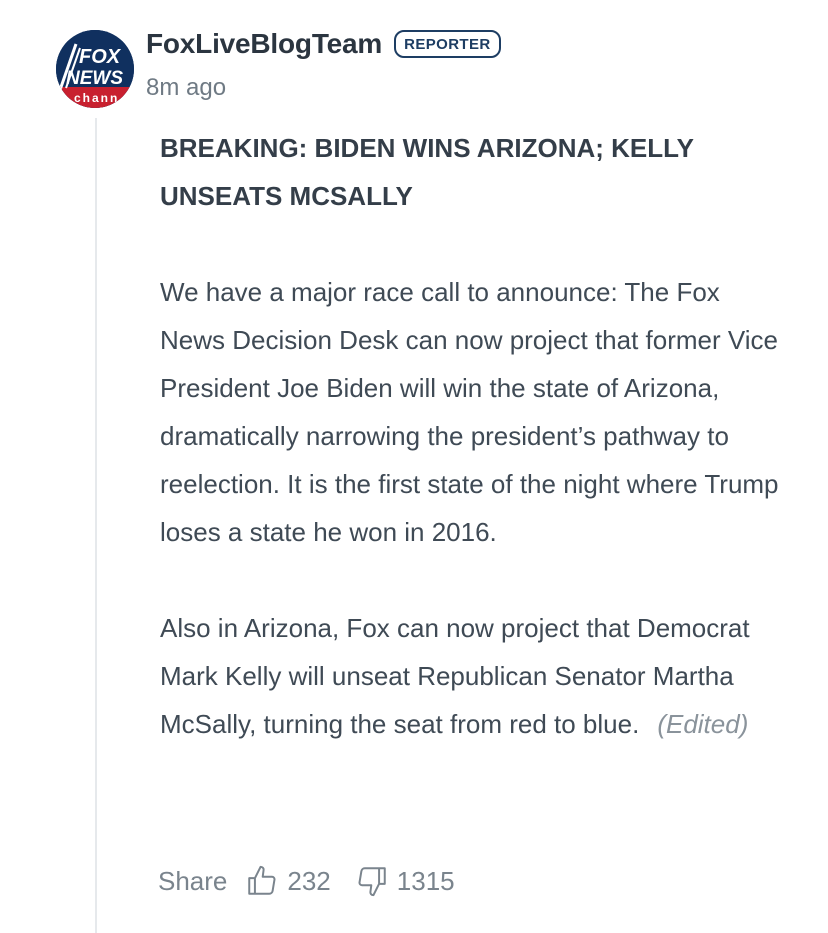 The height and width of the screenshot is (933, 828). What do you see at coordinates (703, 724) in the screenshot?
I see `edited-label: (Edited)` at bounding box center [703, 724].